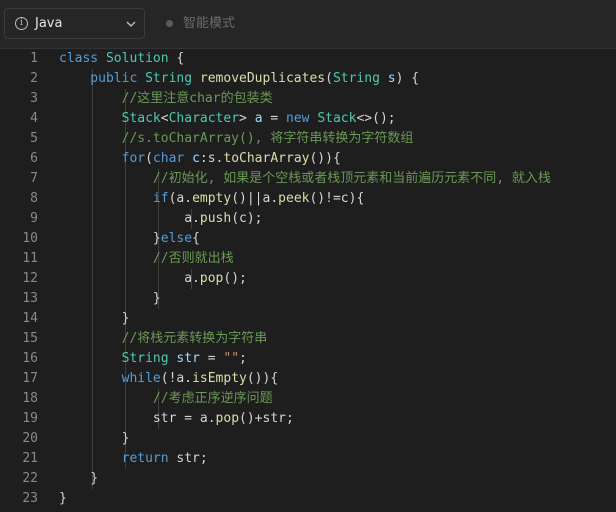  Describe the element at coordinates (30, 278) in the screenshot. I see `line-number: 12` at that location.